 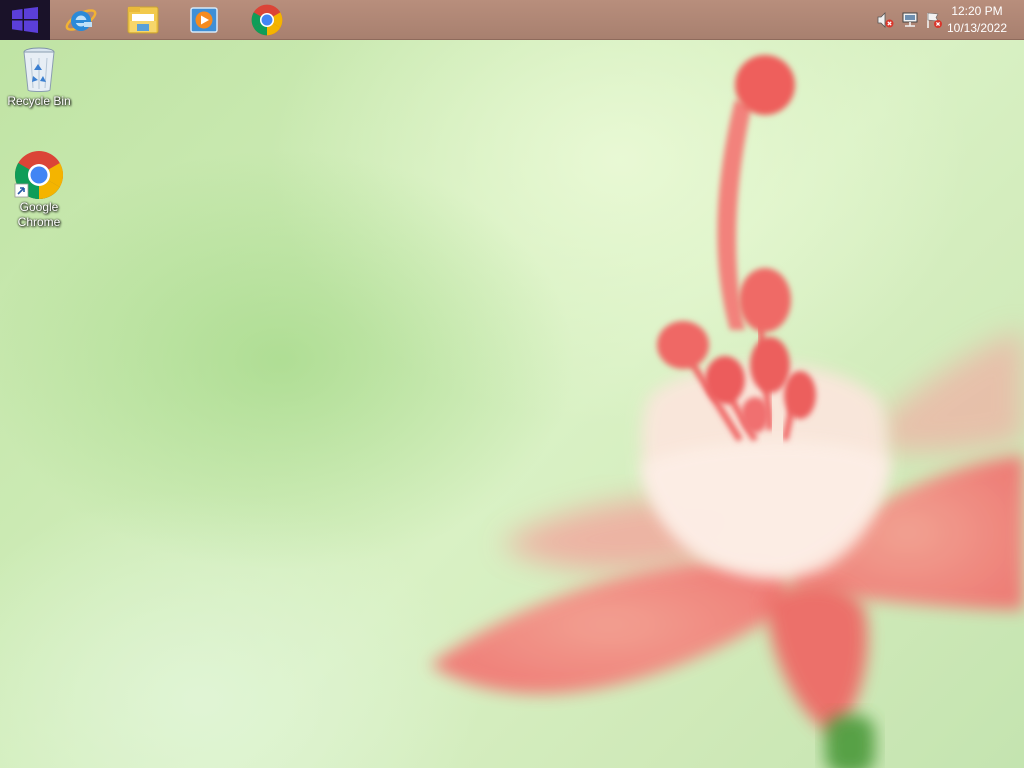 I want to click on media-player-icon, so click(x=204, y=20).